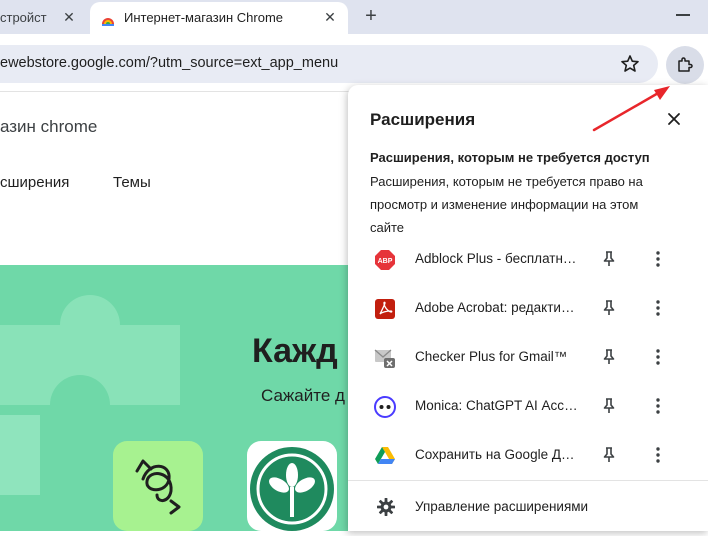 This screenshot has width=708, height=536. Describe the element at coordinates (498, 454) in the screenshot. I see `extension-name: Сохранить на Google Диске` at that location.